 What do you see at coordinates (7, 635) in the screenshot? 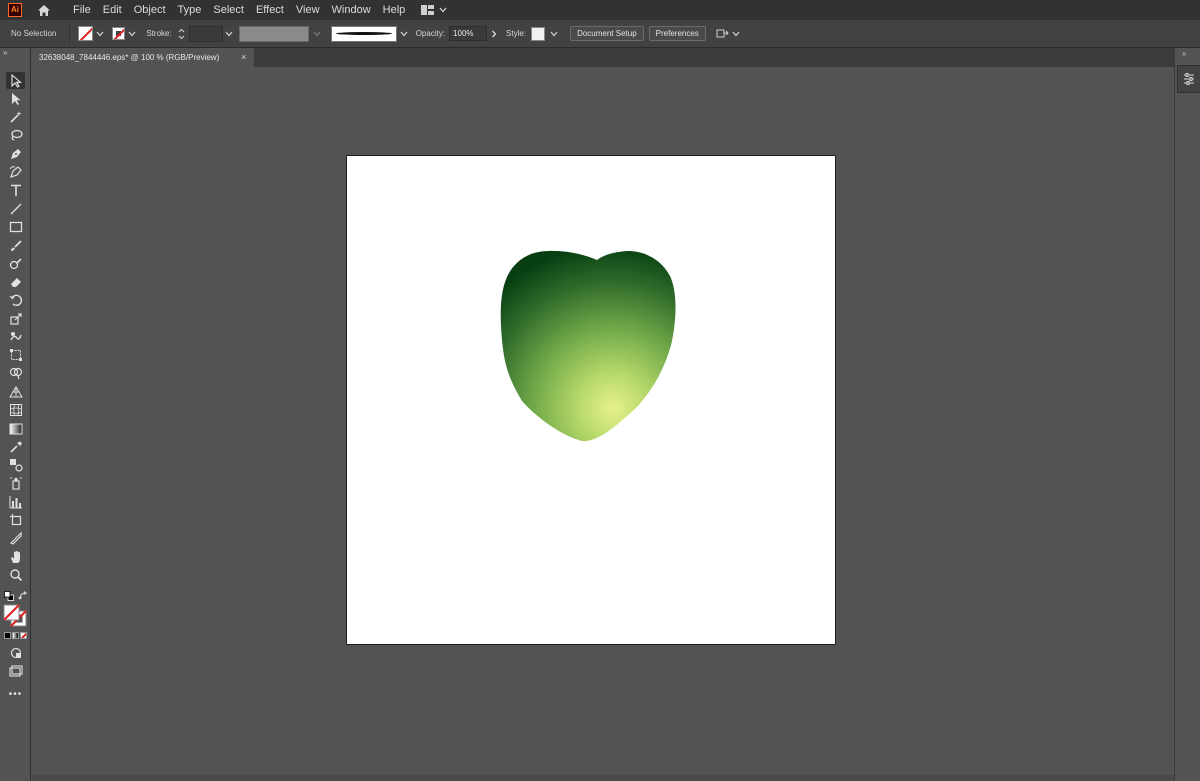
I see `color-button` at bounding box center [7, 635].